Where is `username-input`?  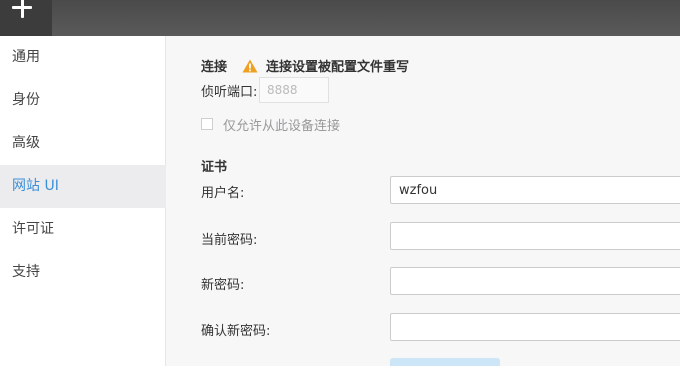
username-input is located at coordinates (535, 190).